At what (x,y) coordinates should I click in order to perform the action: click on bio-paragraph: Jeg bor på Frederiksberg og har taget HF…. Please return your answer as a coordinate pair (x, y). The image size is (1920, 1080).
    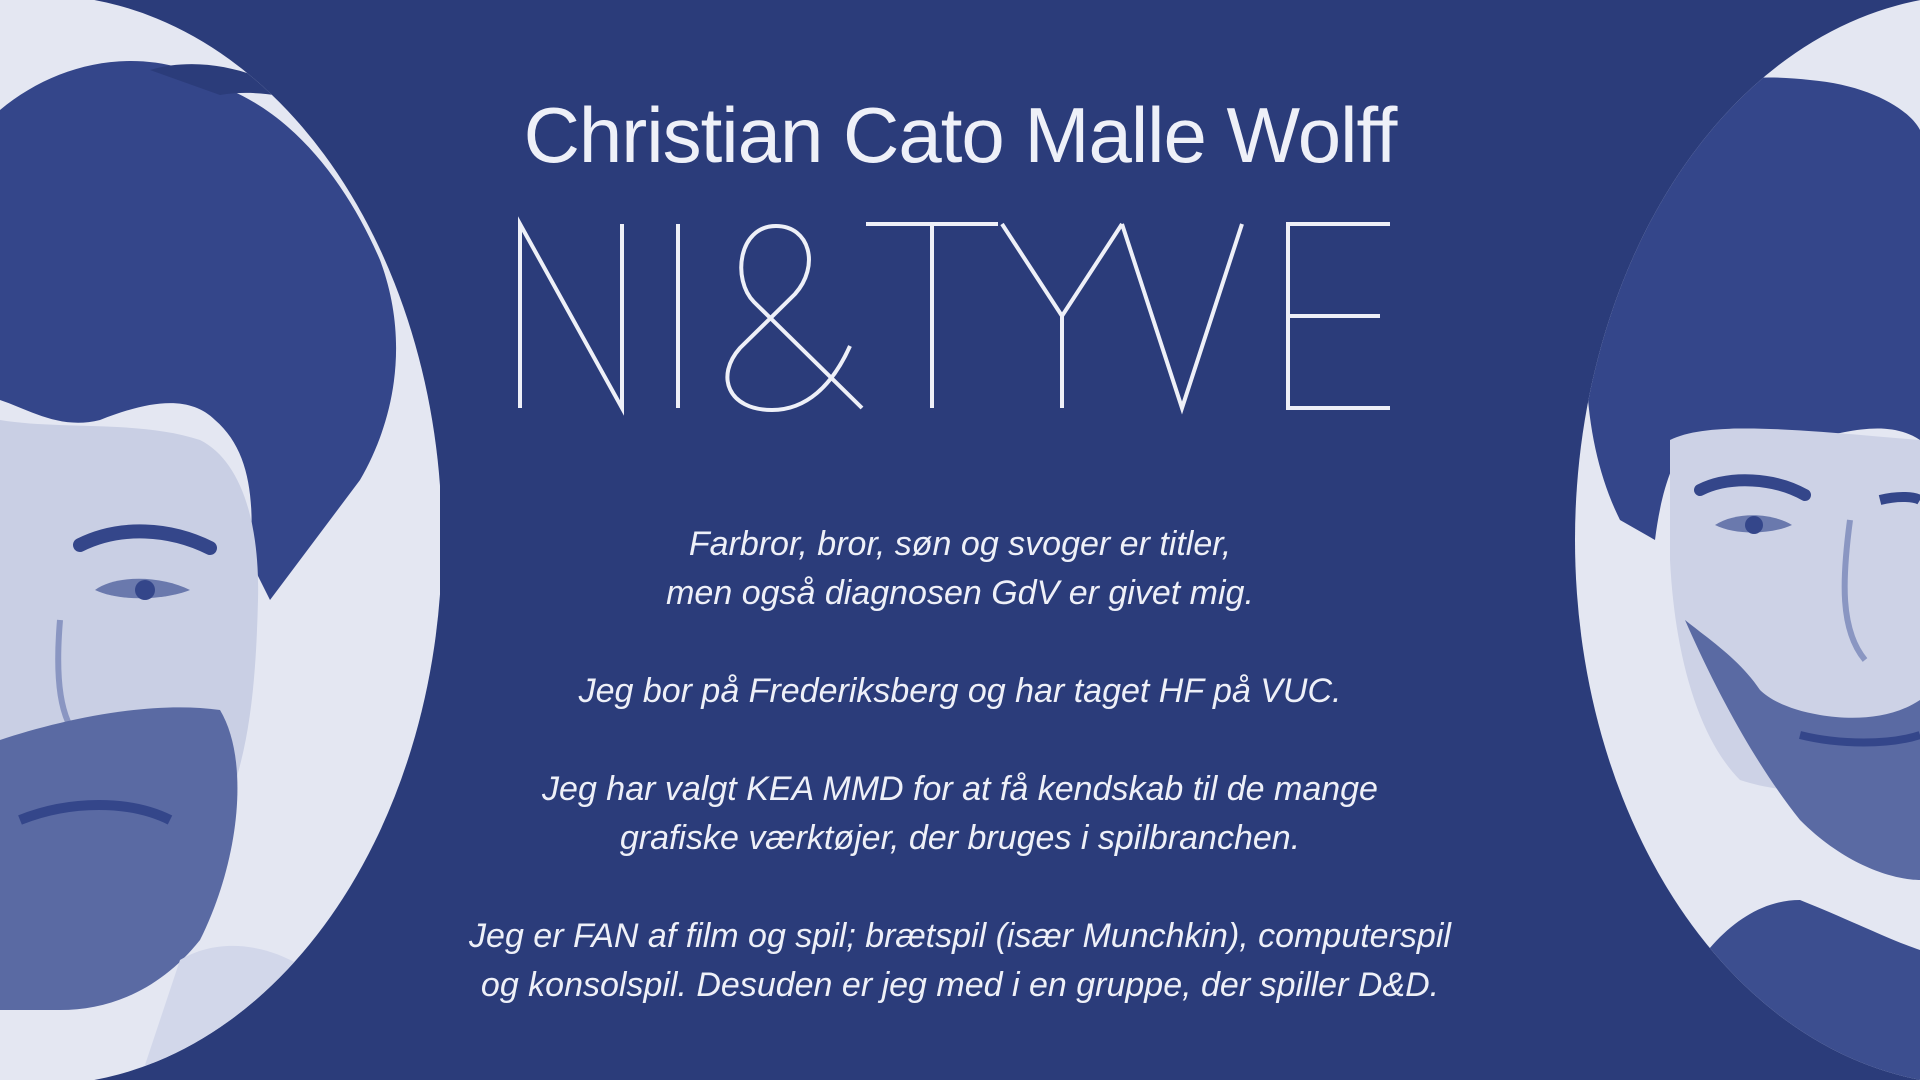
    Looking at the image, I should click on (960, 691).